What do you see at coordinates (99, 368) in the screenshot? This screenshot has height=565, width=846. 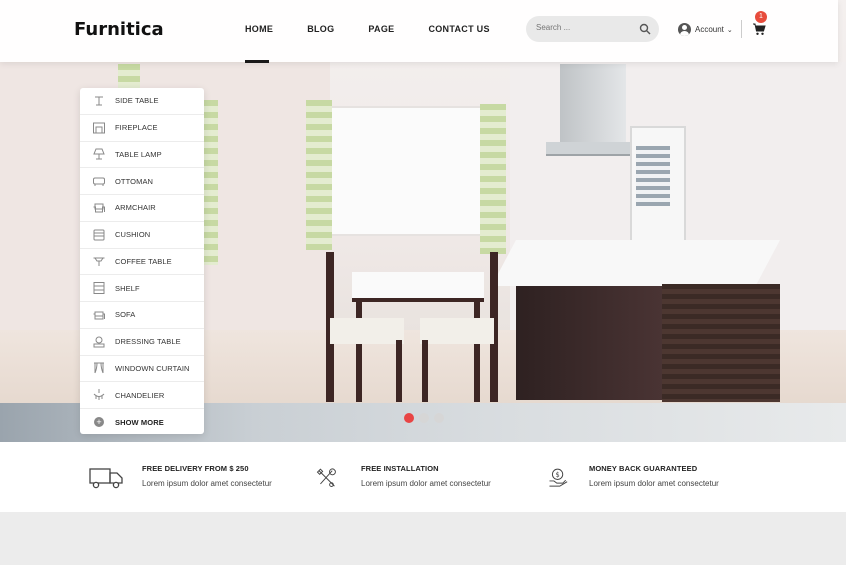 I see `curtain-icon` at bounding box center [99, 368].